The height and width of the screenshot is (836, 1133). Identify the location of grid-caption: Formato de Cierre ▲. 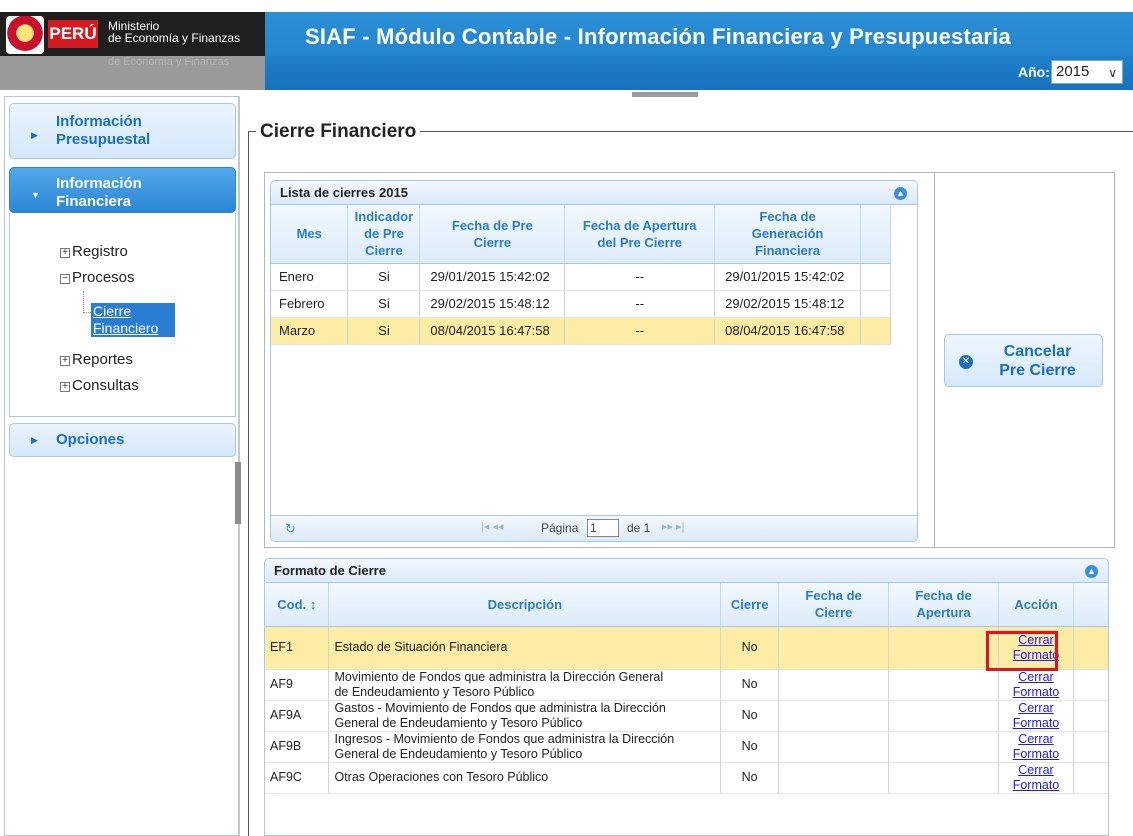
(686, 571).